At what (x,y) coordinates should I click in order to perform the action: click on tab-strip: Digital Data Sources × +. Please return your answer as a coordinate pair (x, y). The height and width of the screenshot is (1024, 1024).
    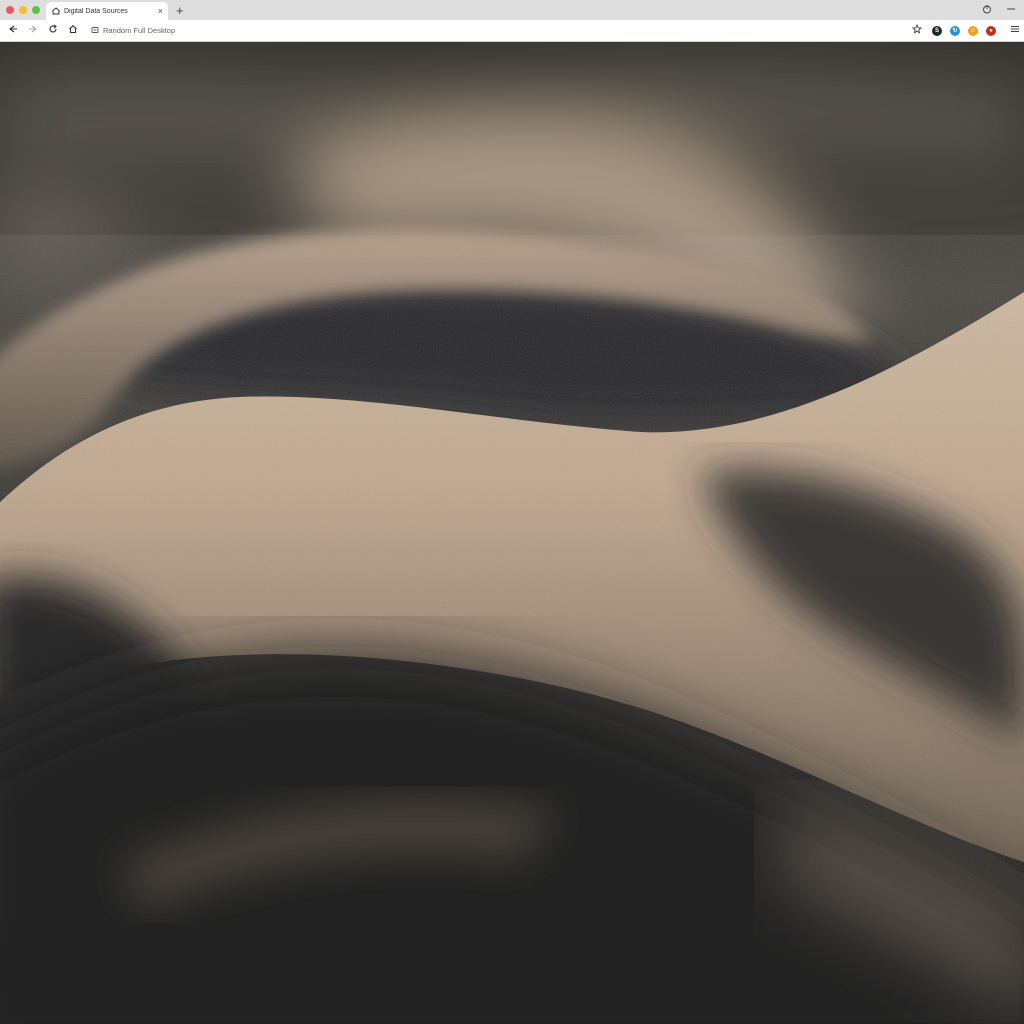
    Looking at the image, I should click on (512, 10).